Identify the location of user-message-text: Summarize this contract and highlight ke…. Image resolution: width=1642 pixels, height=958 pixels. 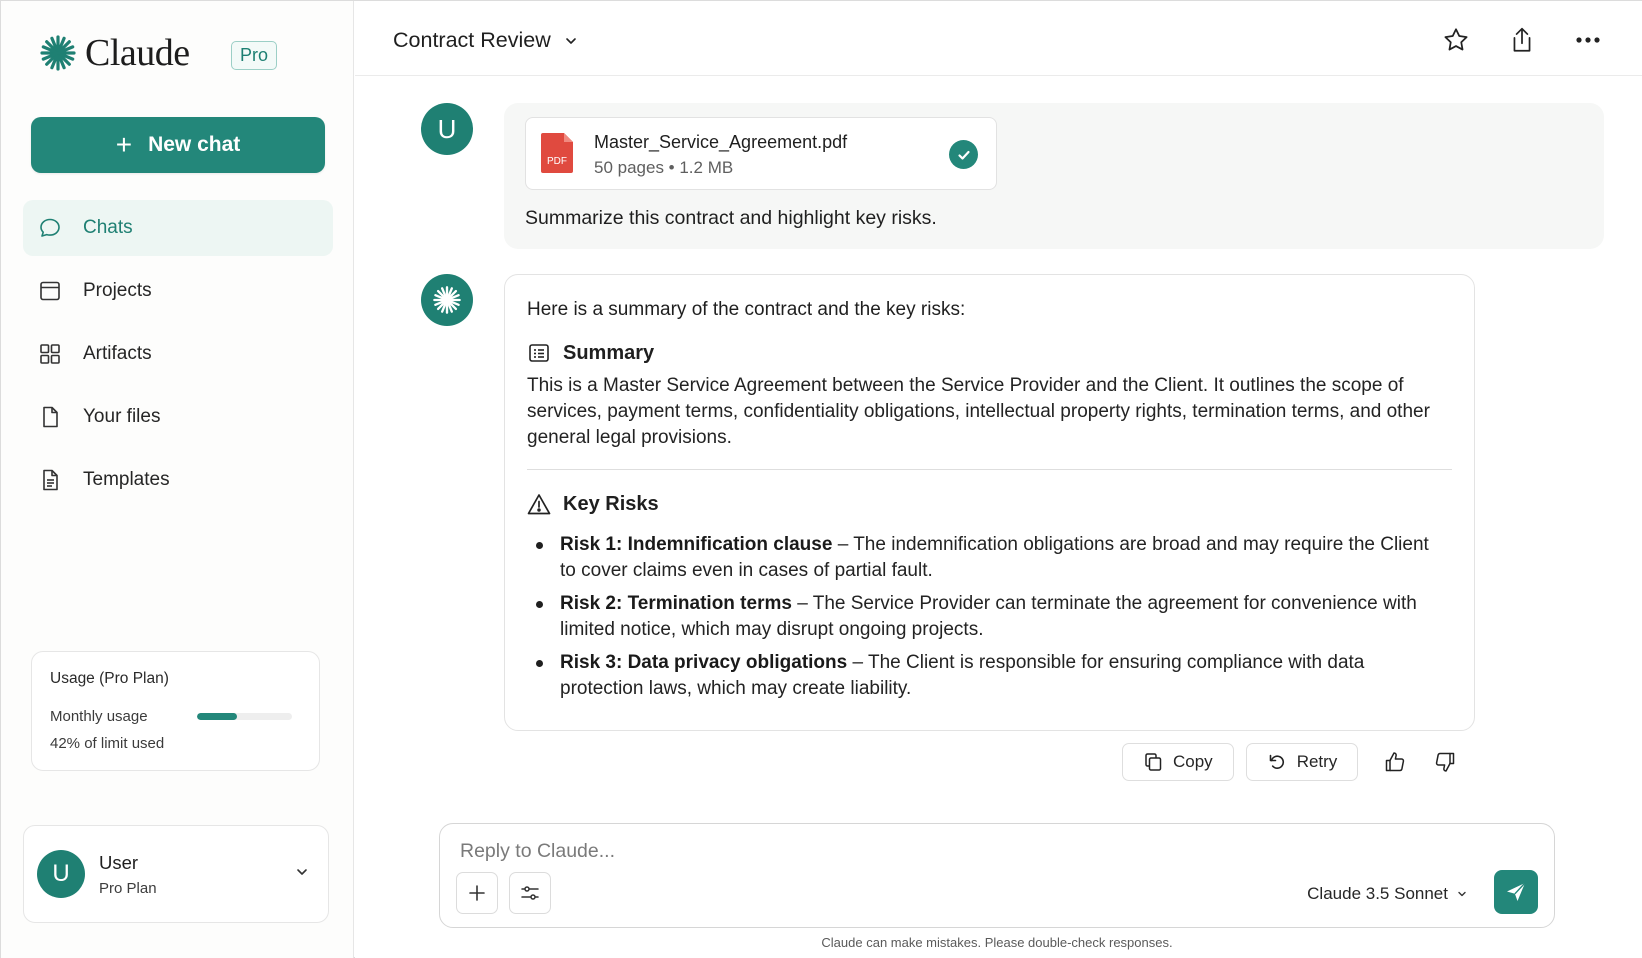
(731, 218).